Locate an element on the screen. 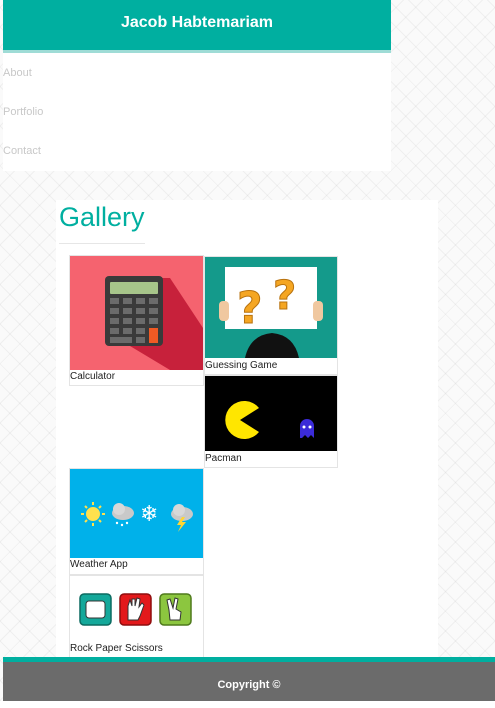 The height and width of the screenshot is (708, 495). nav-item-portfolio: Portfolio is located at coordinates (23, 112).